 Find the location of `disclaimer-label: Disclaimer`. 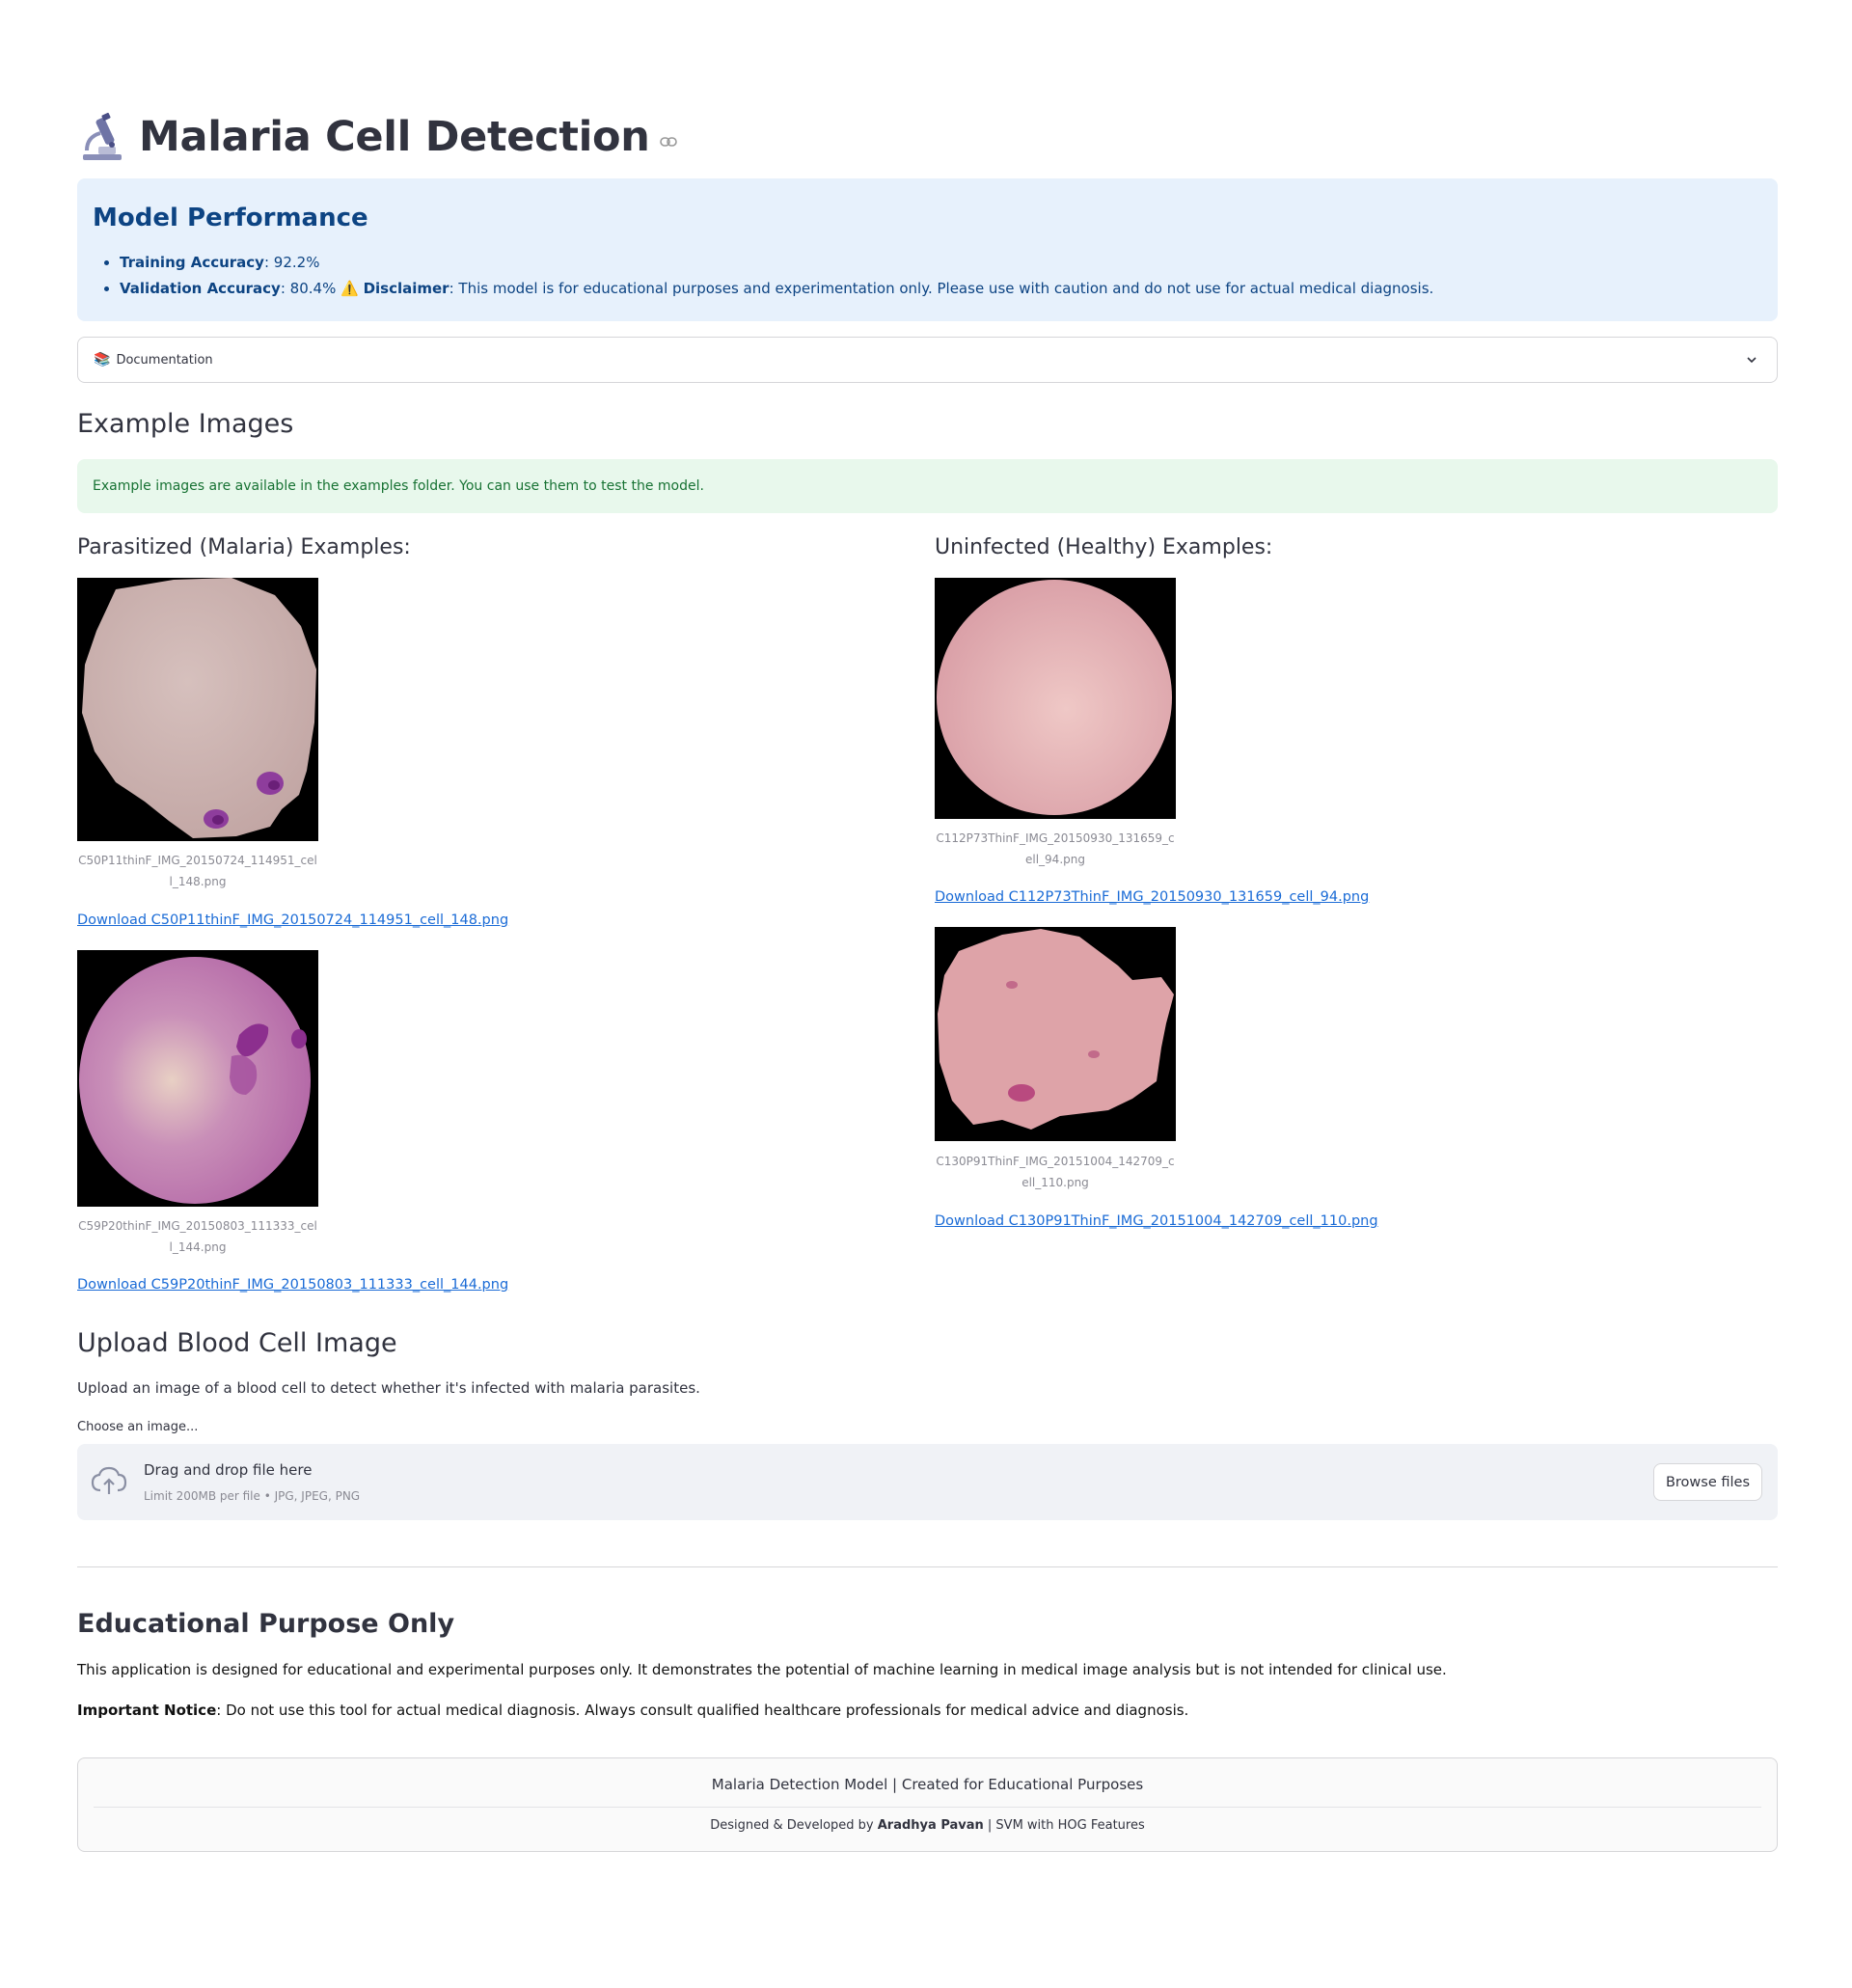

disclaimer-label: Disclaimer is located at coordinates (406, 288).